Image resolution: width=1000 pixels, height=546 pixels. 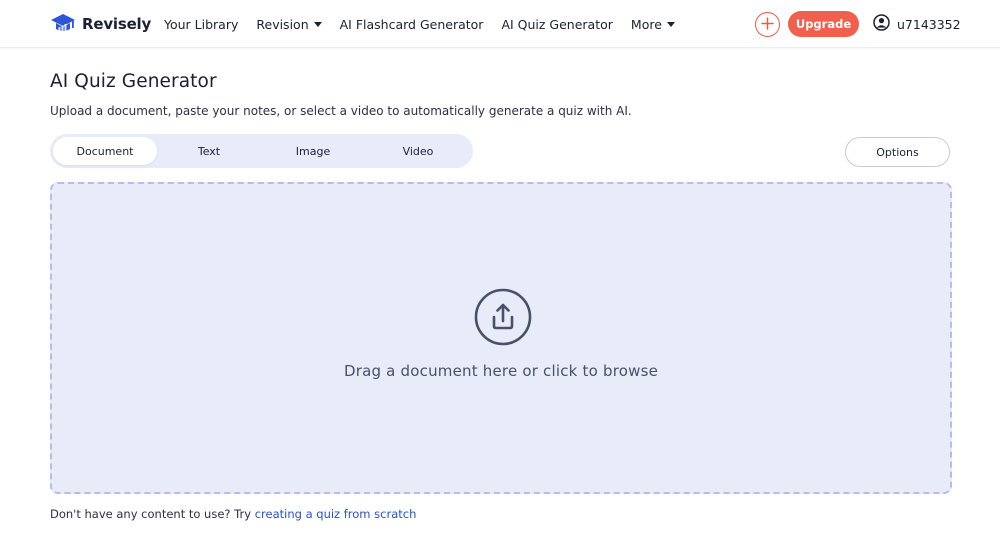 I want to click on tab-image: Image, so click(x=313, y=151).